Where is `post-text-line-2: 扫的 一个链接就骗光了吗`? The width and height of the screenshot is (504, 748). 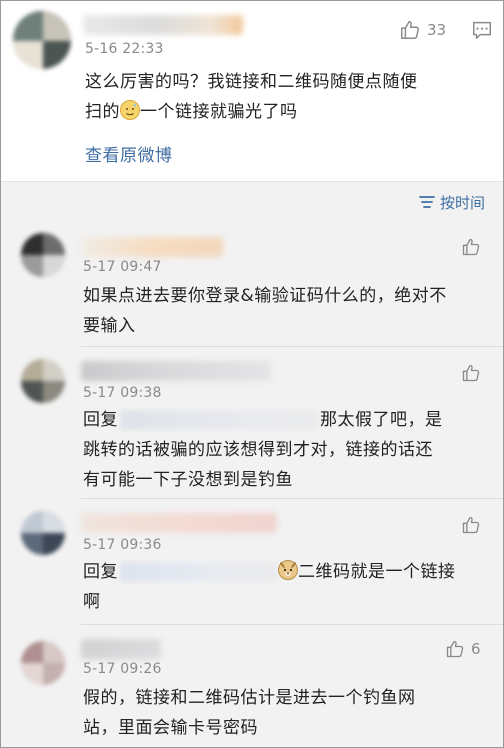 post-text-line-2: 扫的 一个链接就骗光了吗 is located at coordinates (191, 111).